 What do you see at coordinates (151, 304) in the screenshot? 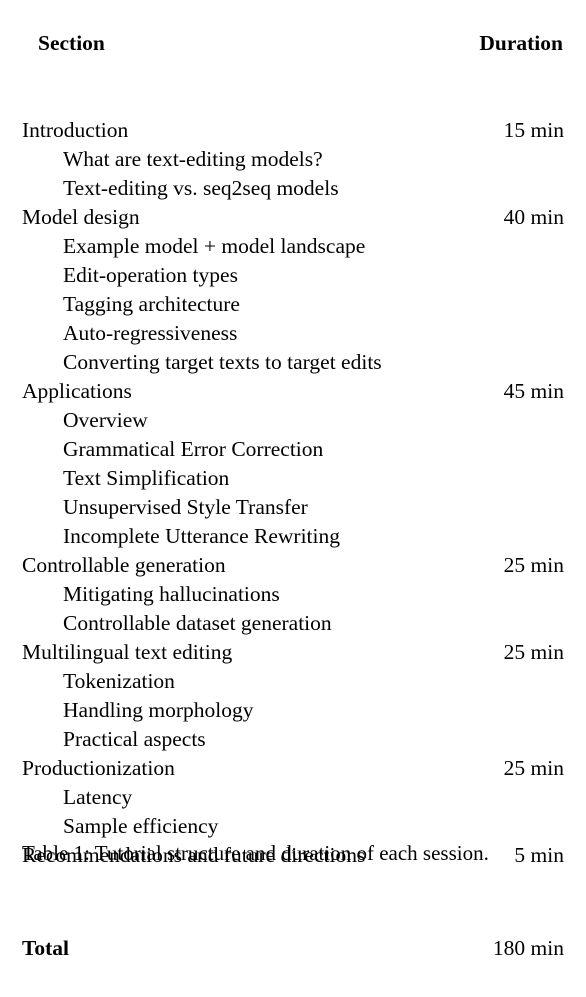
I see `subsection-label: Tagging architecture` at bounding box center [151, 304].